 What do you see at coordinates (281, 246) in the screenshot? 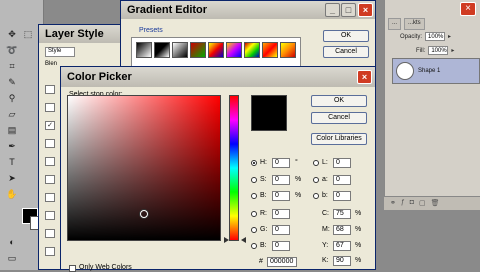
I see `blue-field: 0` at bounding box center [281, 246].